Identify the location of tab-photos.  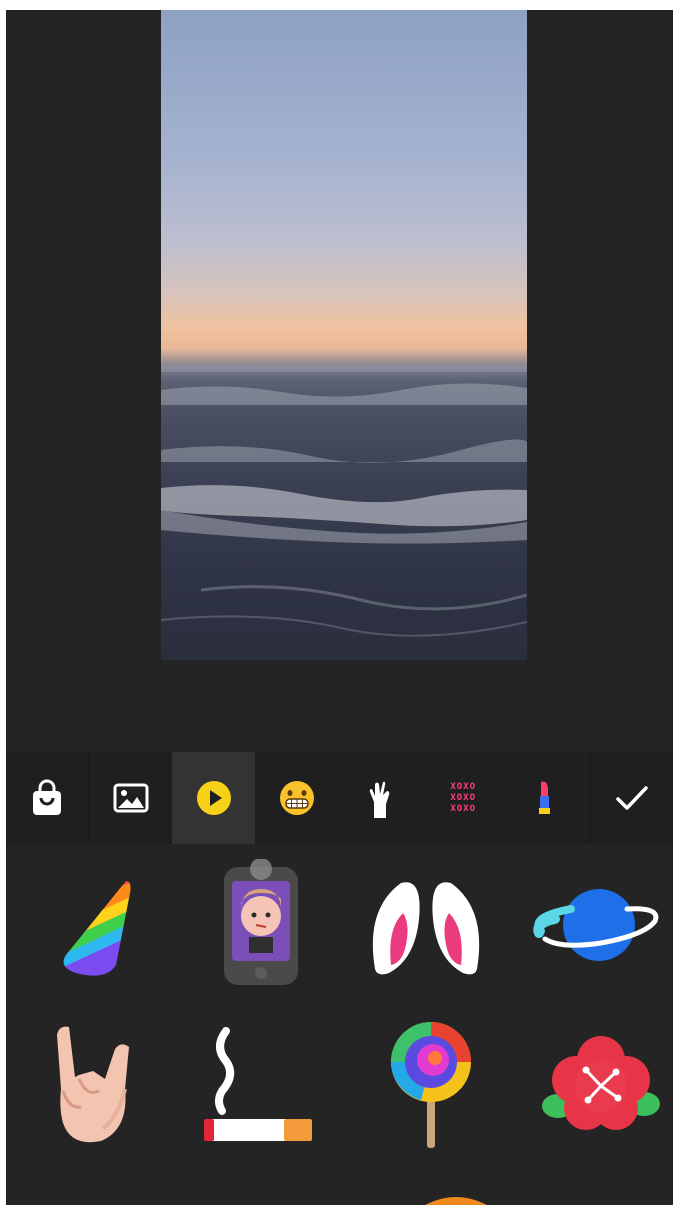
(130, 798).